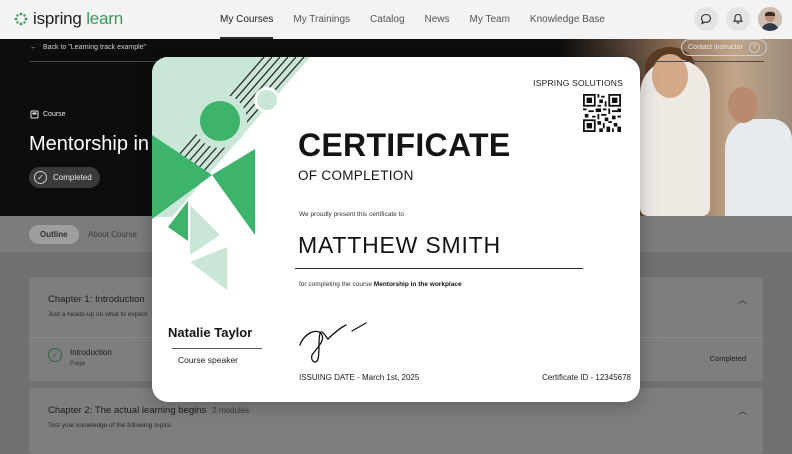 The width and height of the screenshot is (792, 454). Describe the element at coordinates (754, 47) in the screenshot. I see `help-icon: ?` at that location.